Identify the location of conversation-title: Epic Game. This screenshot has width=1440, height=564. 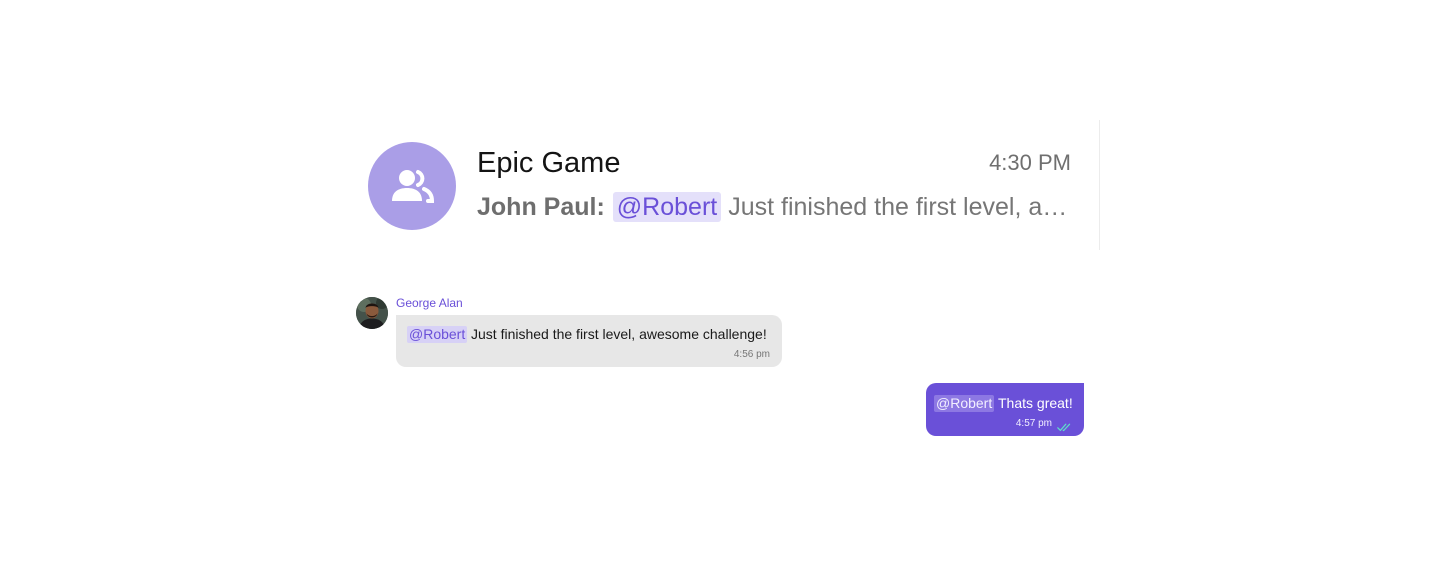
(549, 163).